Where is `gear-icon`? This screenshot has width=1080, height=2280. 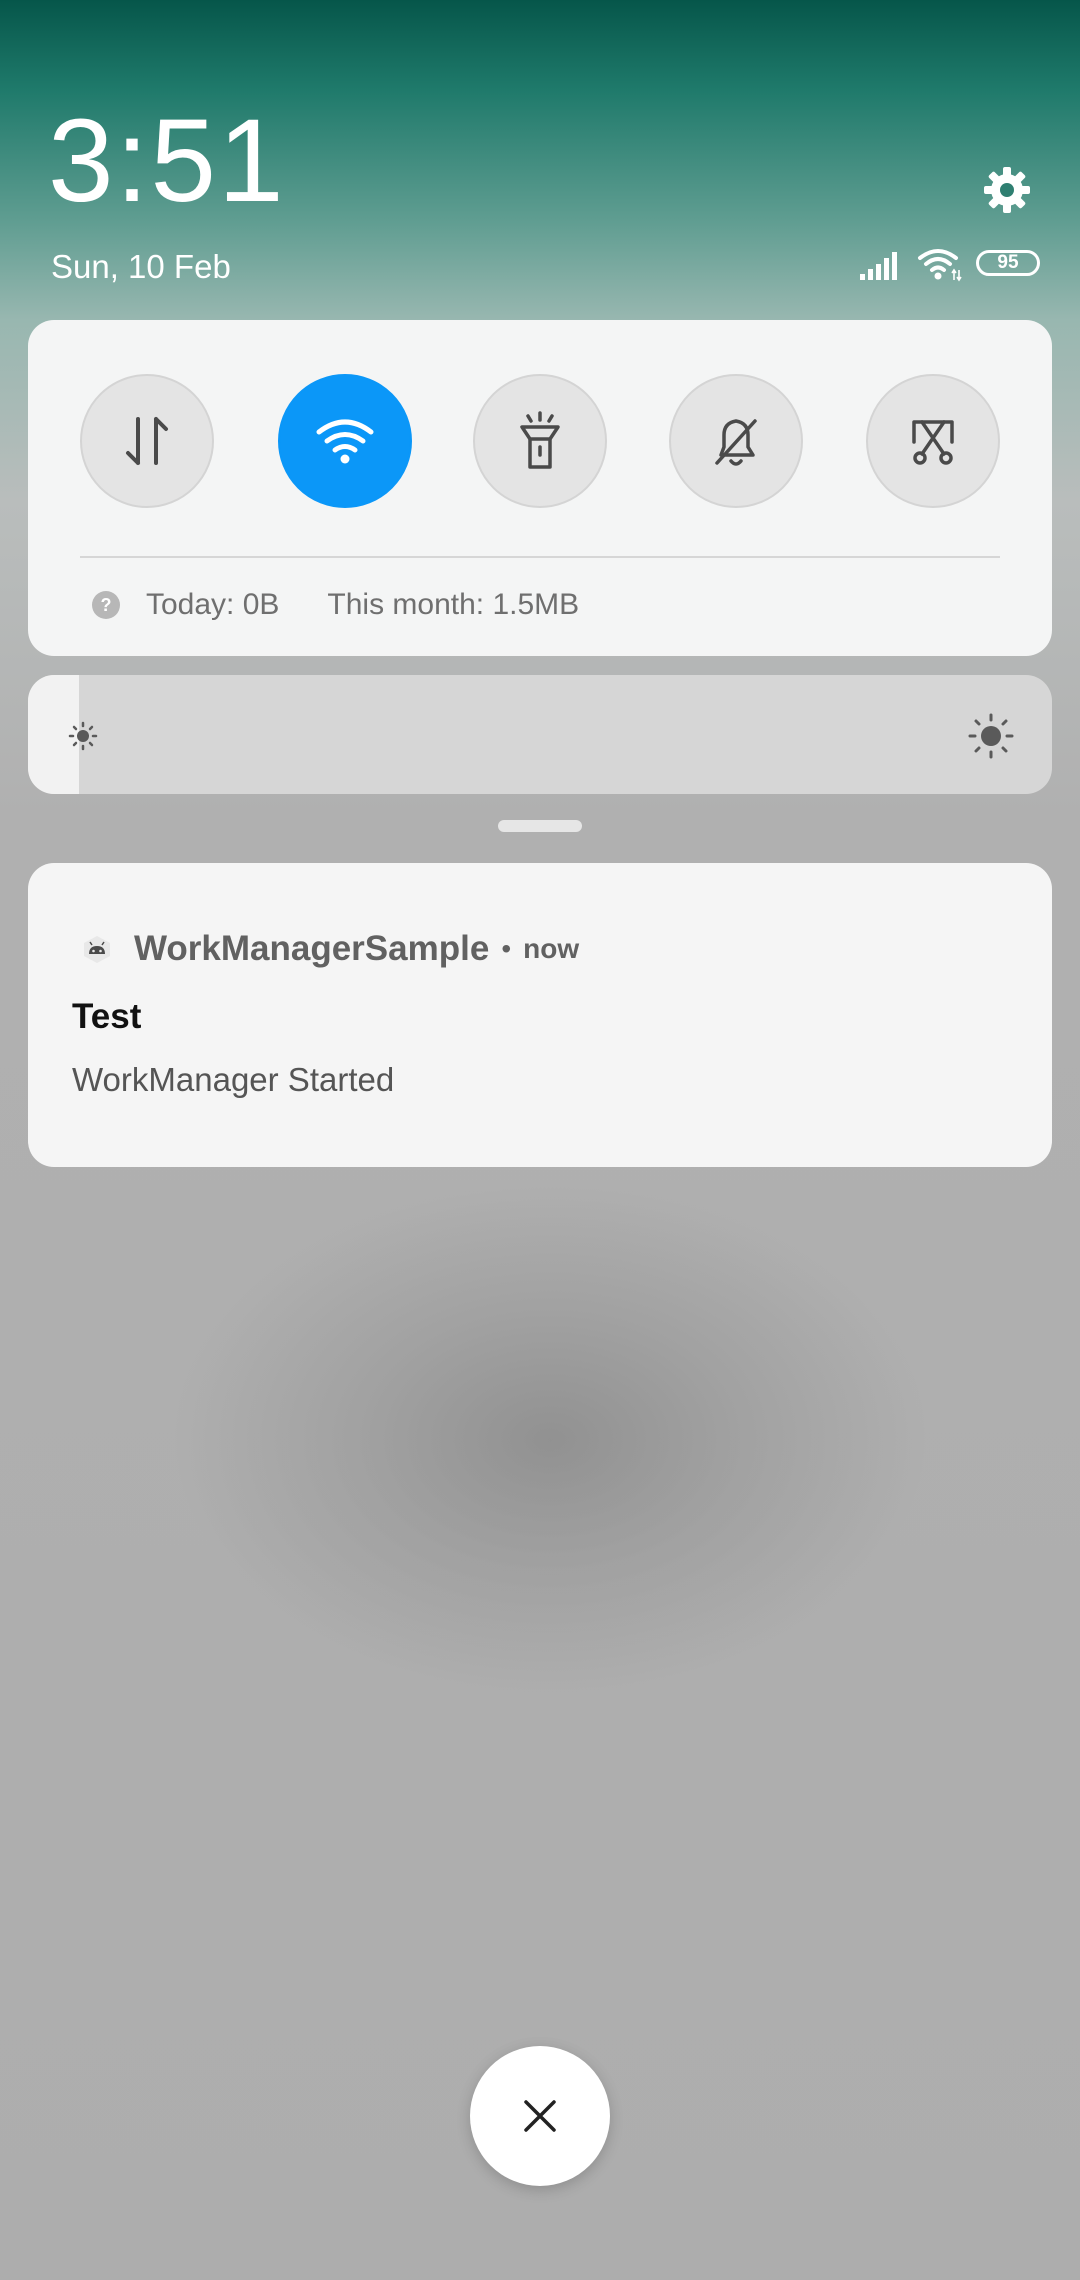 gear-icon is located at coordinates (1007, 190).